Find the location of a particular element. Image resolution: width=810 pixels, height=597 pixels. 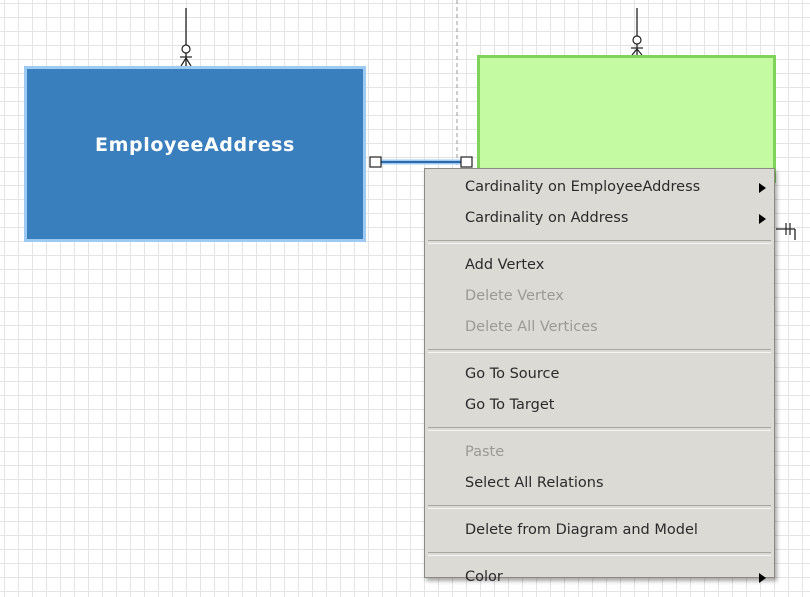

menu-item-label: Go To Target is located at coordinates (510, 405).